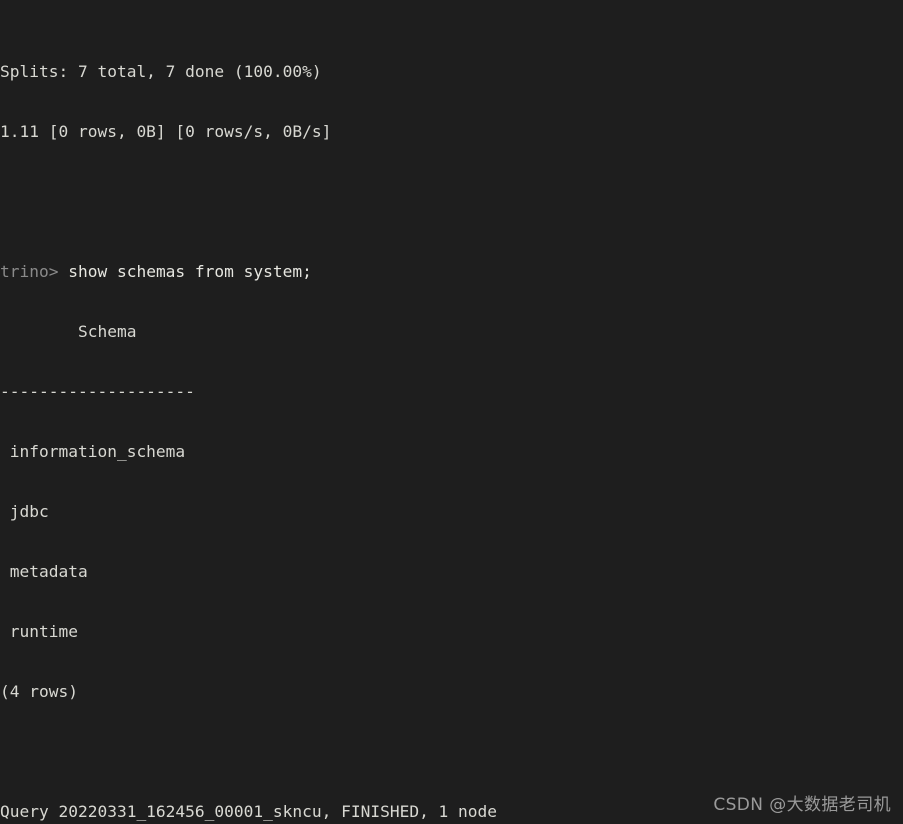 The width and height of the screenshot is (903, 824). Describe the element at coordinates (93, 451) in the screenshot. I see `schemas-row-text: information_schema` at that location.